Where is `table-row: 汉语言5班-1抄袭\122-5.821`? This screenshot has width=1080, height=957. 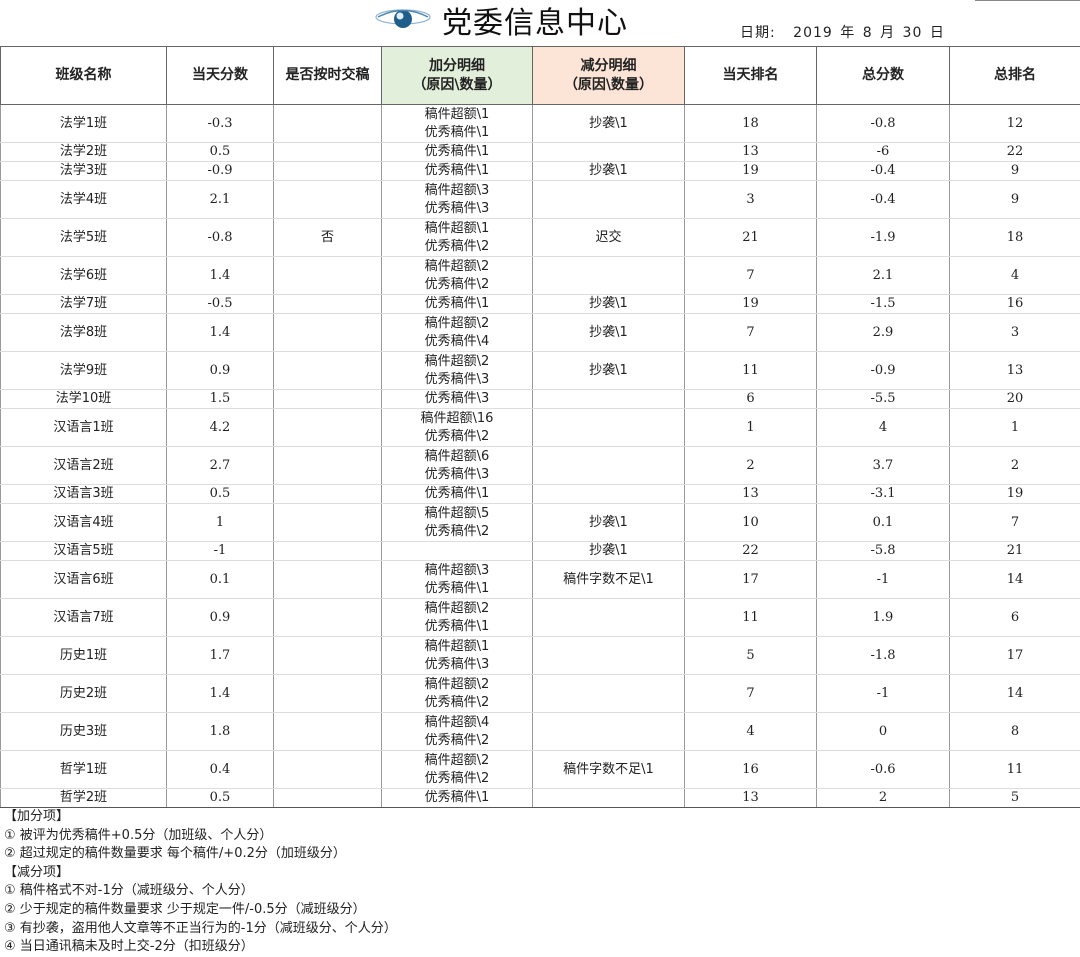
table-row: 汉语言5班-1抄袭\122-5.821 is located at coordinates (540, 551).